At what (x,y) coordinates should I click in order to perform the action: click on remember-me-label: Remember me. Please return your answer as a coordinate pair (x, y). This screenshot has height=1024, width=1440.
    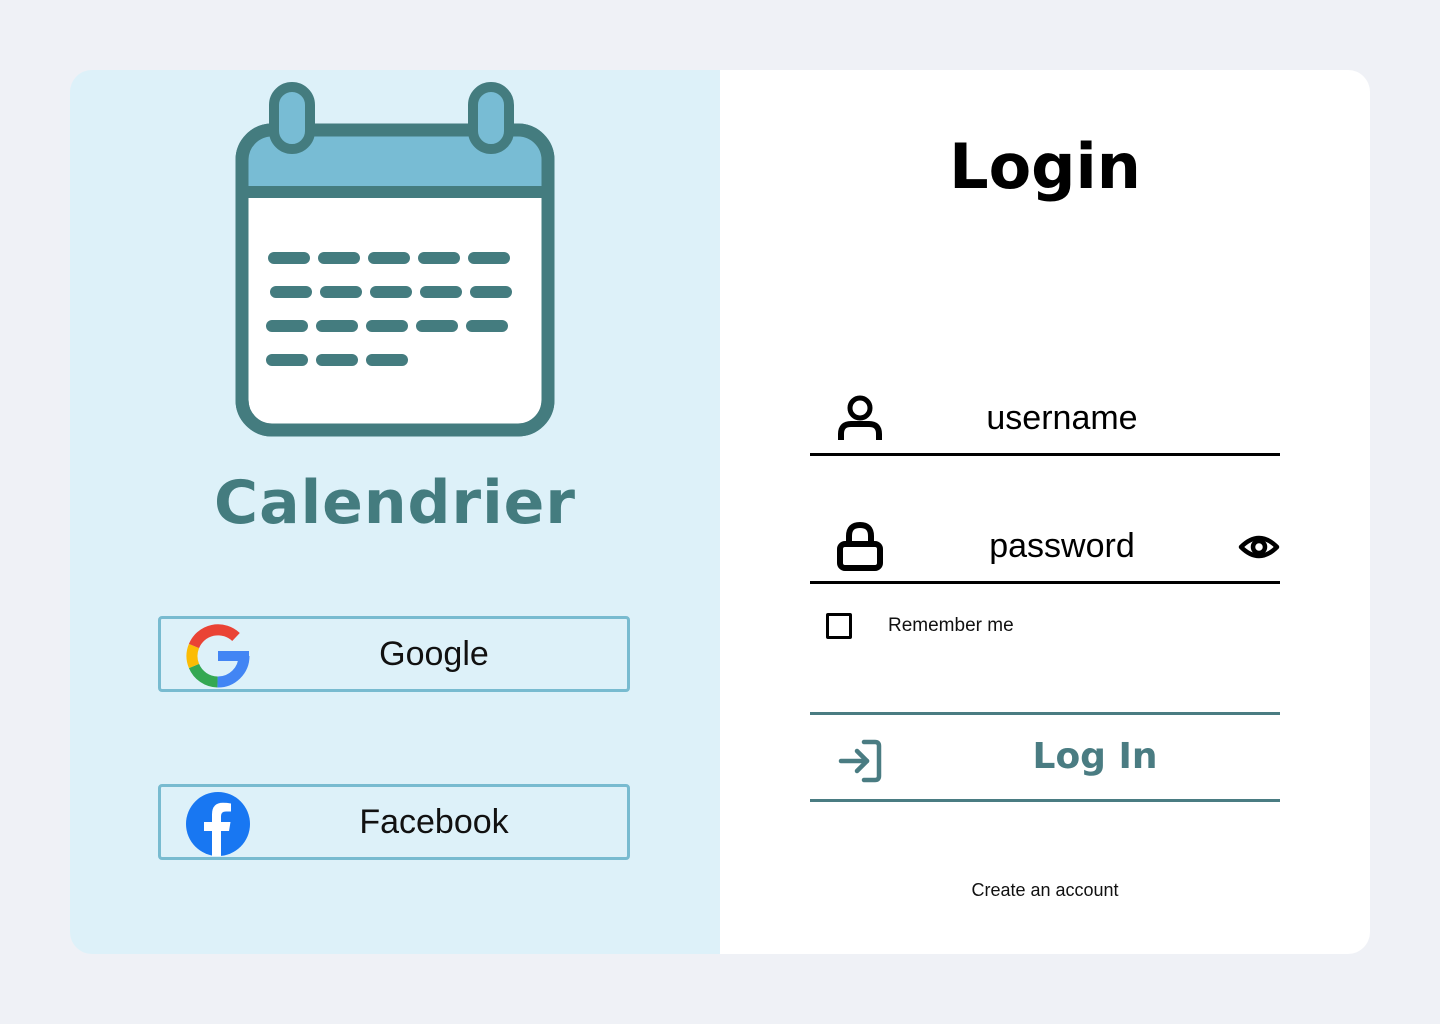
    Looking at the image, I should click on (951, 625).